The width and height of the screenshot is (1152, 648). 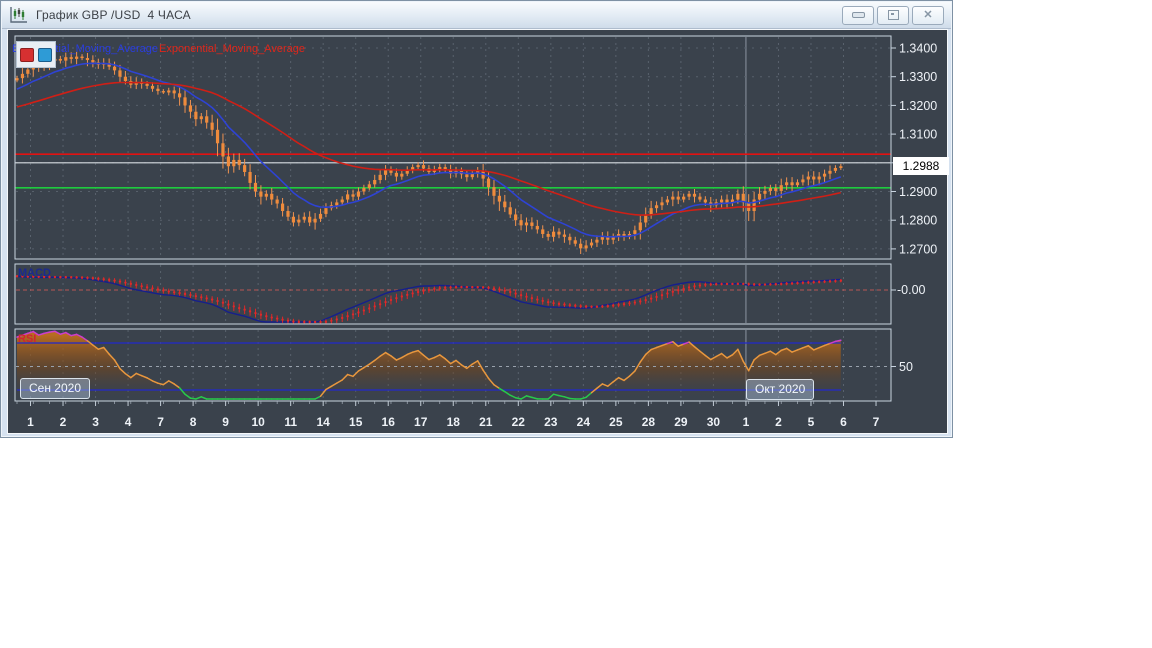 I want to click on svg-text: 1.2800, so click(x=918, y=221).